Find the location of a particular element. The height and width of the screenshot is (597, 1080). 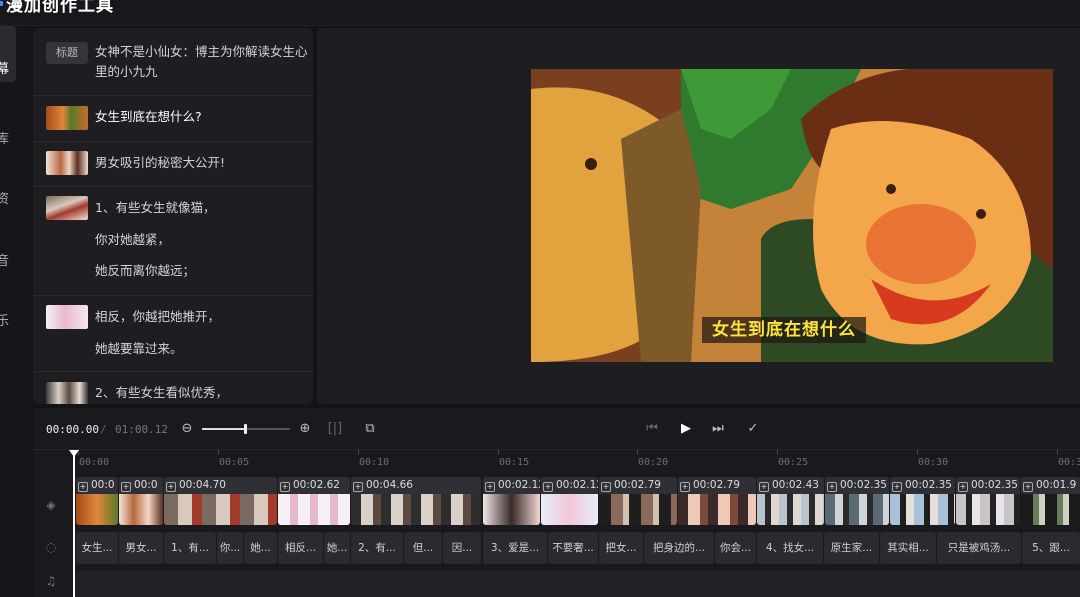

row-text: 她反而离你越远； is located at coordinates (145, 270).